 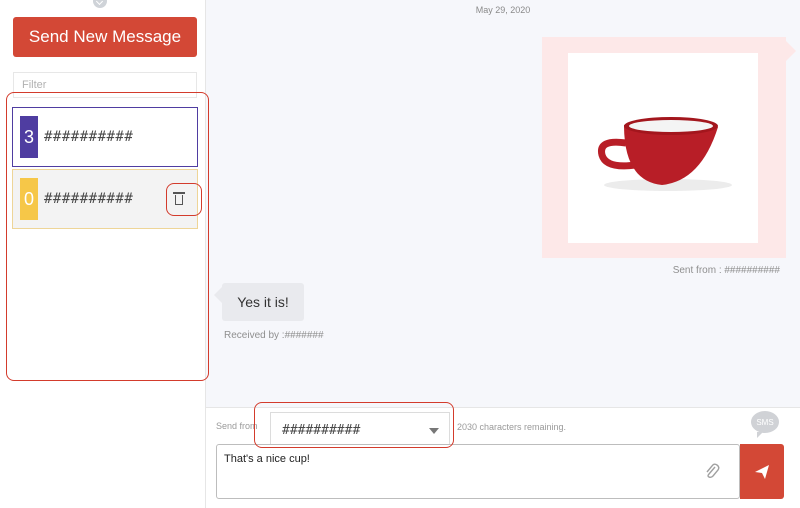 I want to click on trash-icon, so click(x=179, y=199).